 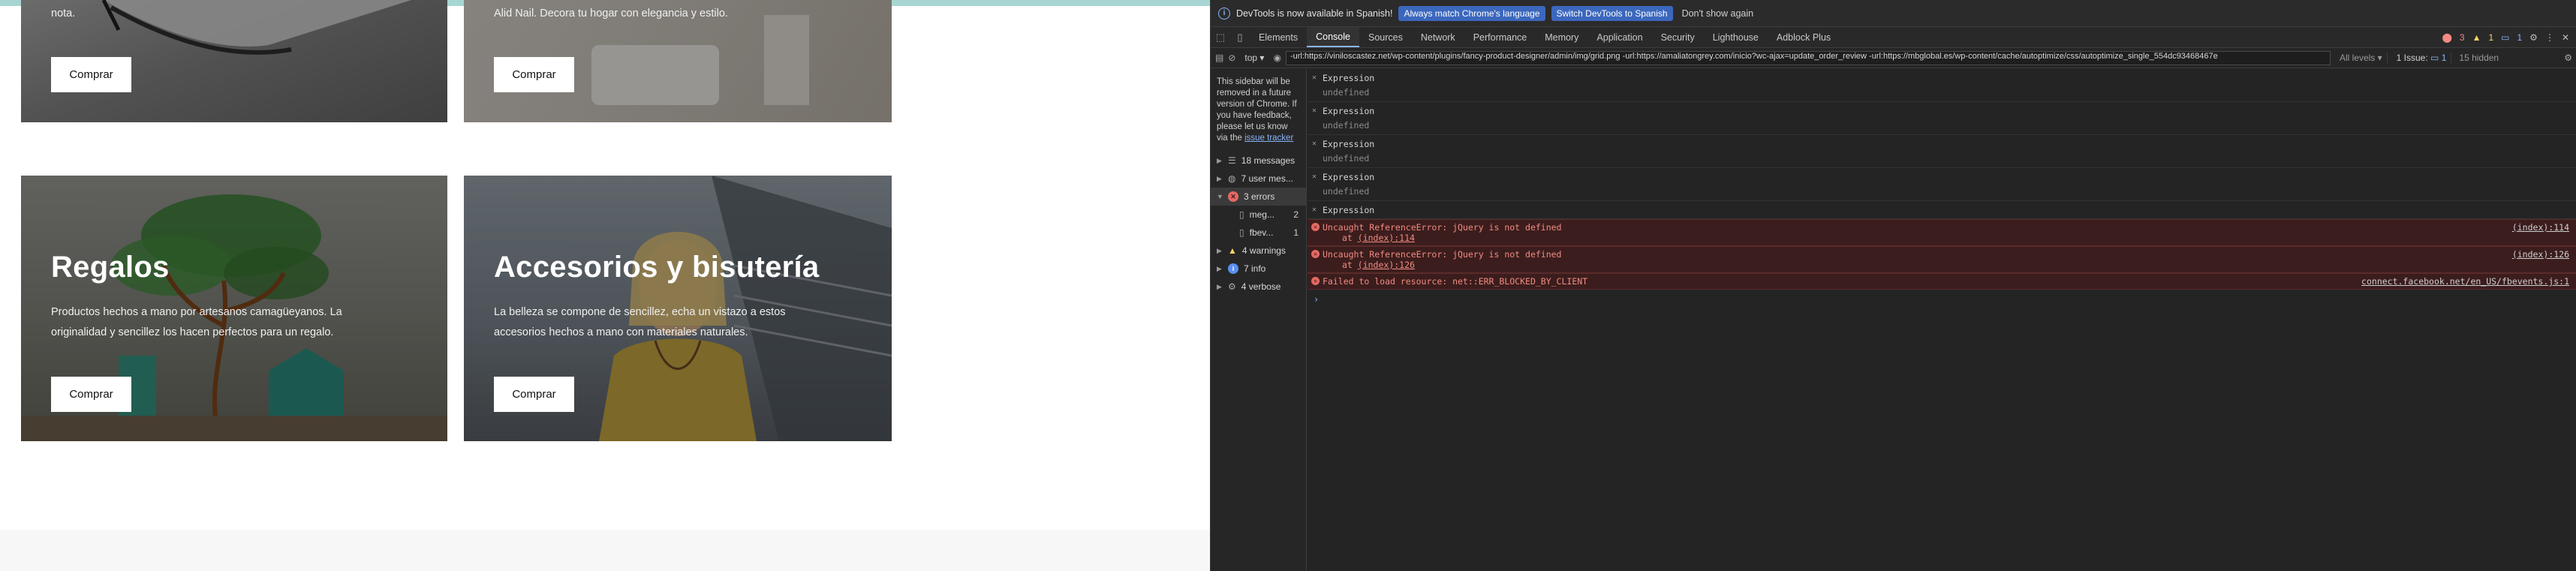 What do you see at coordinates (1678, 37) in the screenshot?
I see `tab-security: Security` at bounding box center [1678, 37].